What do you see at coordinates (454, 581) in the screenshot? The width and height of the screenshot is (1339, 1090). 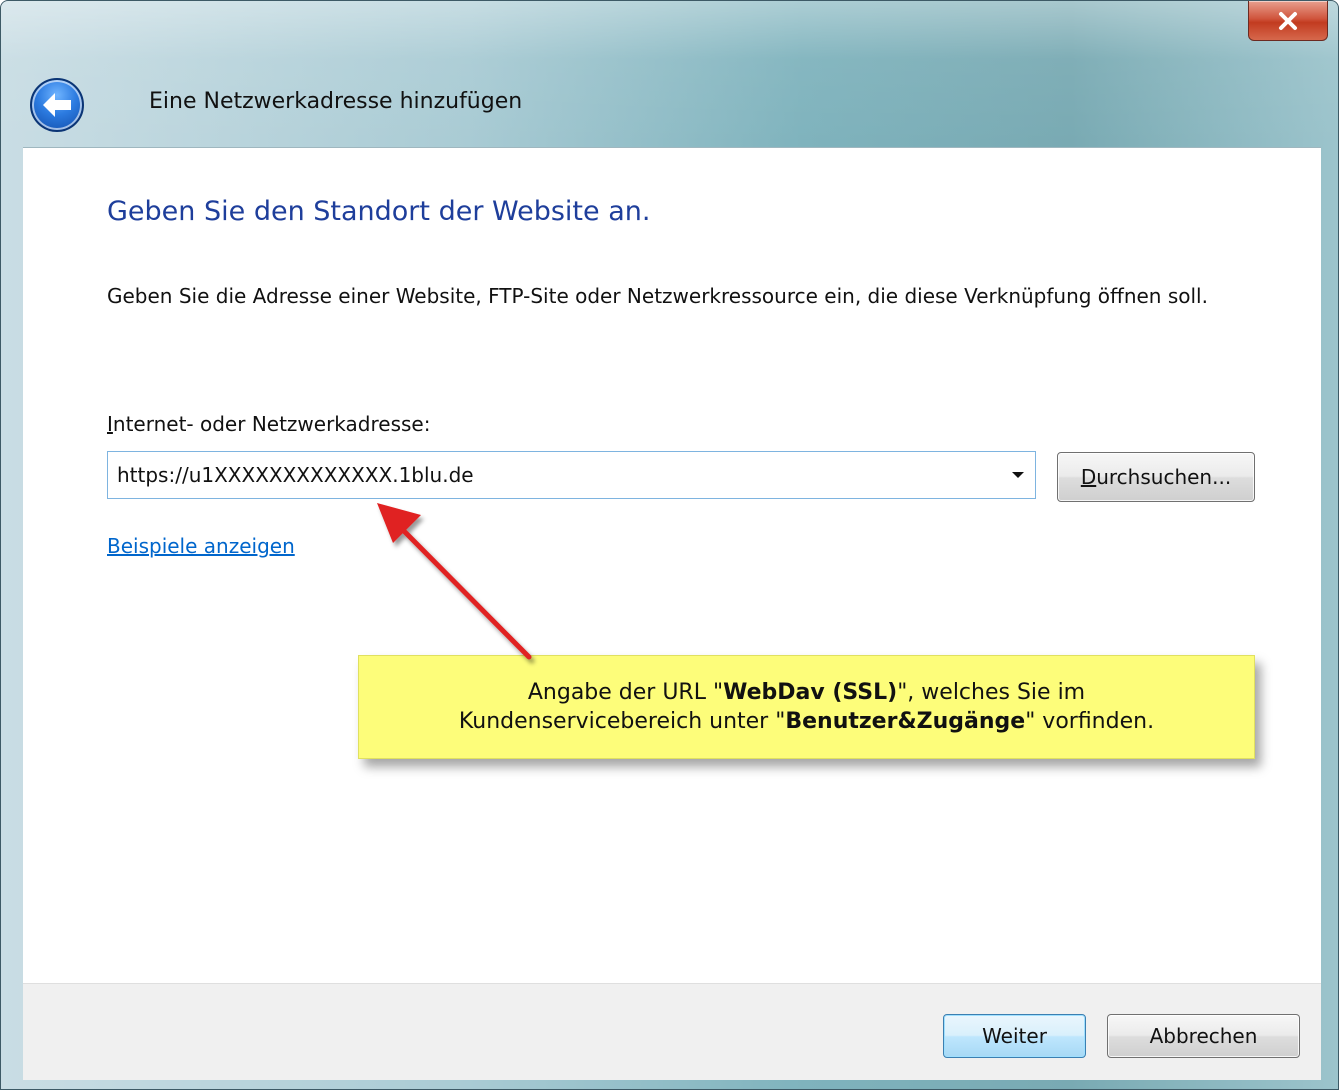 I see `annotation-arrow-icon` at bounding box center [454, 581].